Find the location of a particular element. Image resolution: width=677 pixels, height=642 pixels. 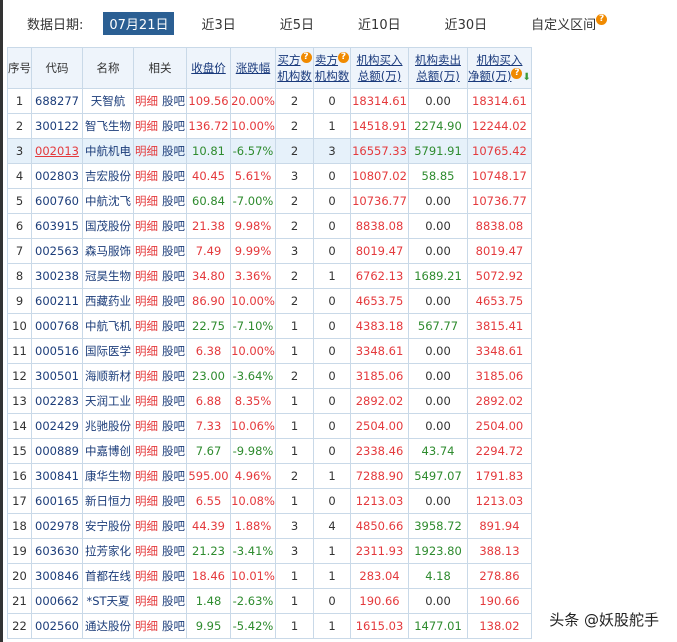

stock-code: 002283 is located at coordinates (57, 401).